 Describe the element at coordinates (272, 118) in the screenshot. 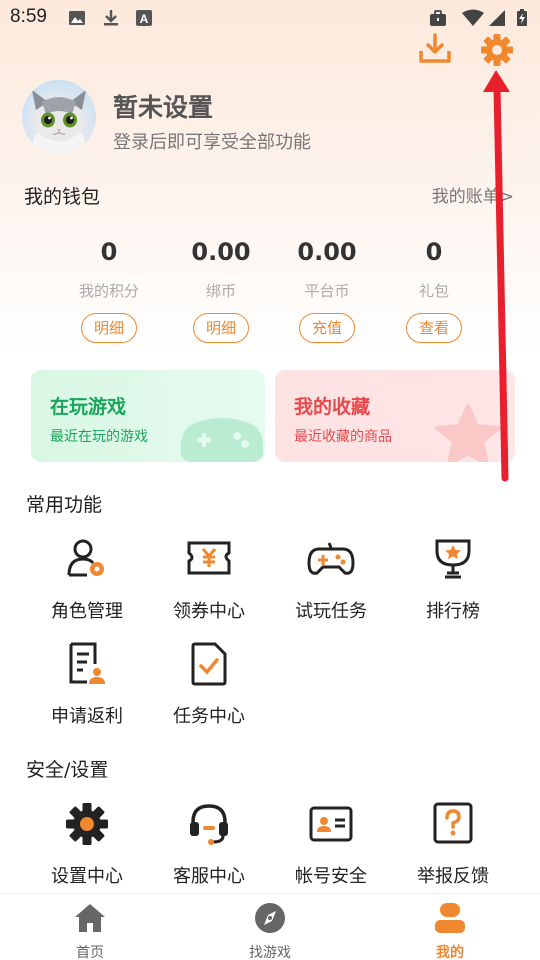

I see `profile-header: 暂未设置 登录后即可享受全部功能` at that location.